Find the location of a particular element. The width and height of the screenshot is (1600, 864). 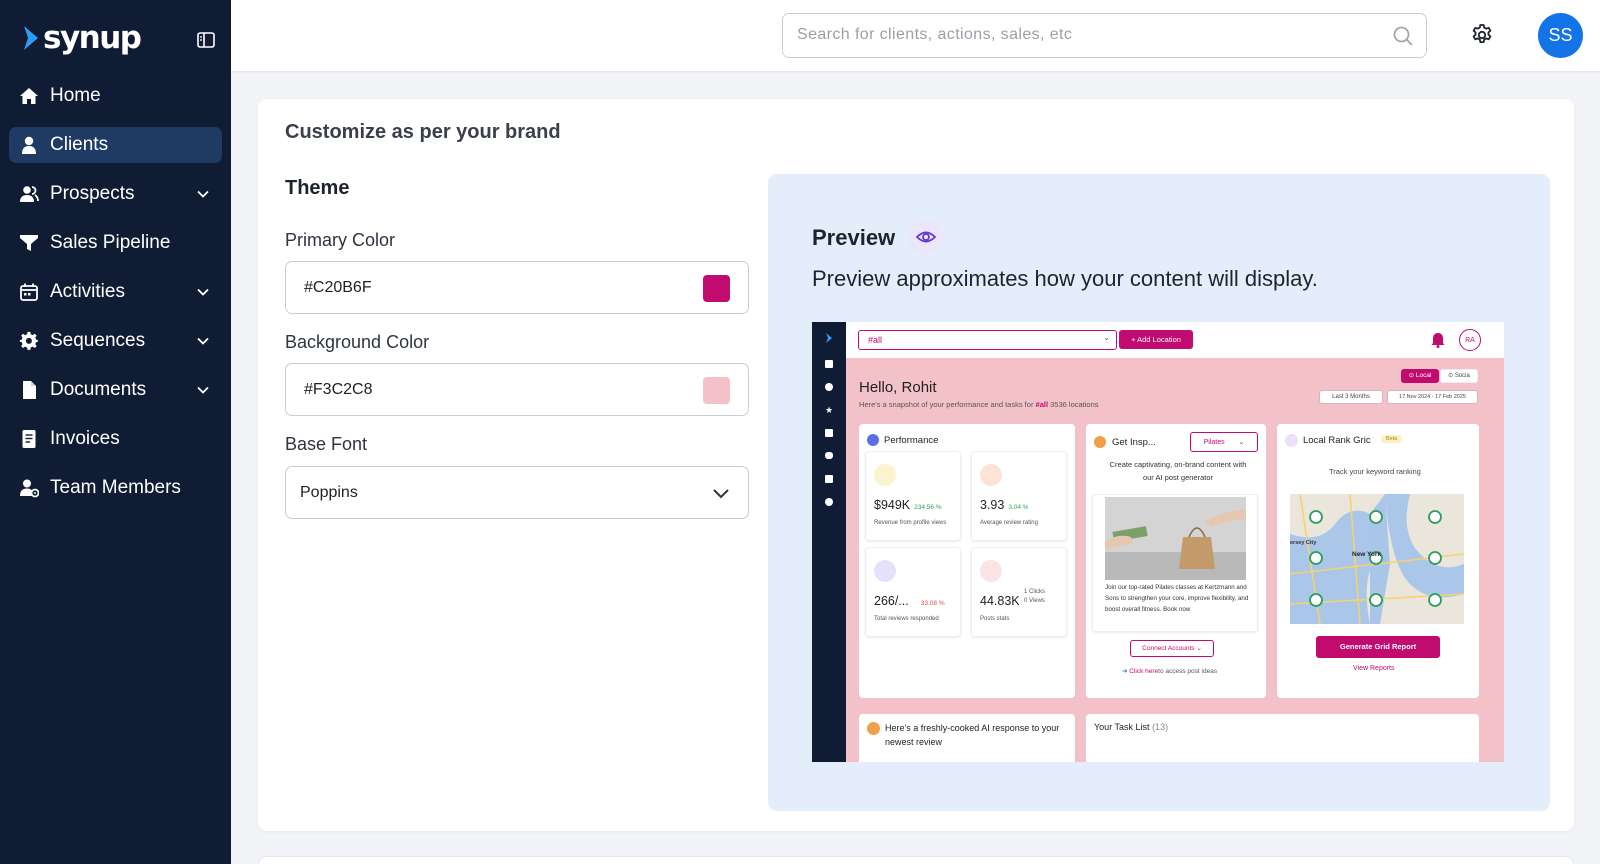

sidebar-collapse-icon is located at coordinates (206, 40).